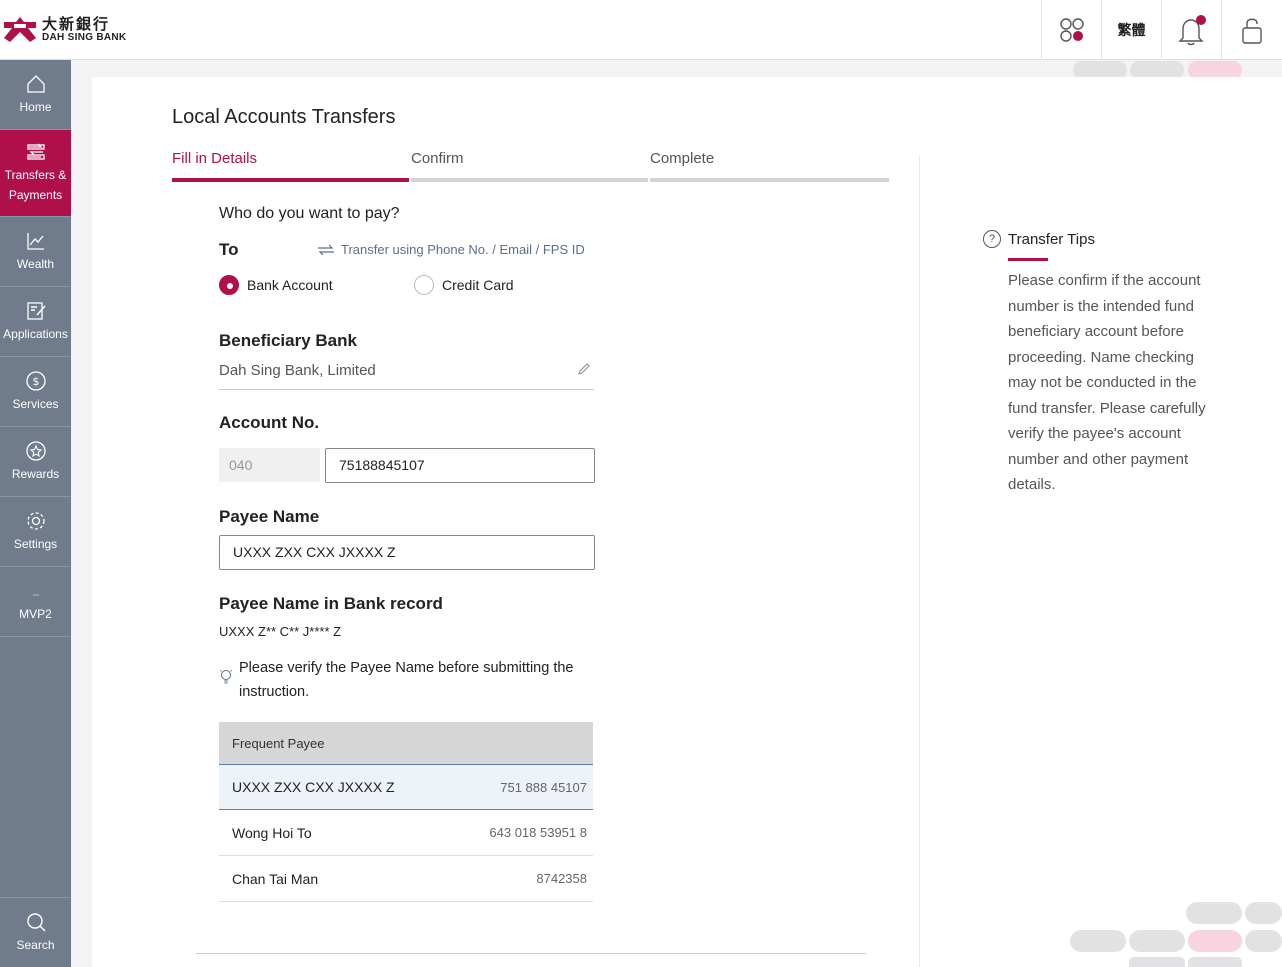  Describe the element at coordinates (406, 833) in the screenshot. I see `frequent-payee-row: Wong Hoi To 643 018 53951 8` at that location.